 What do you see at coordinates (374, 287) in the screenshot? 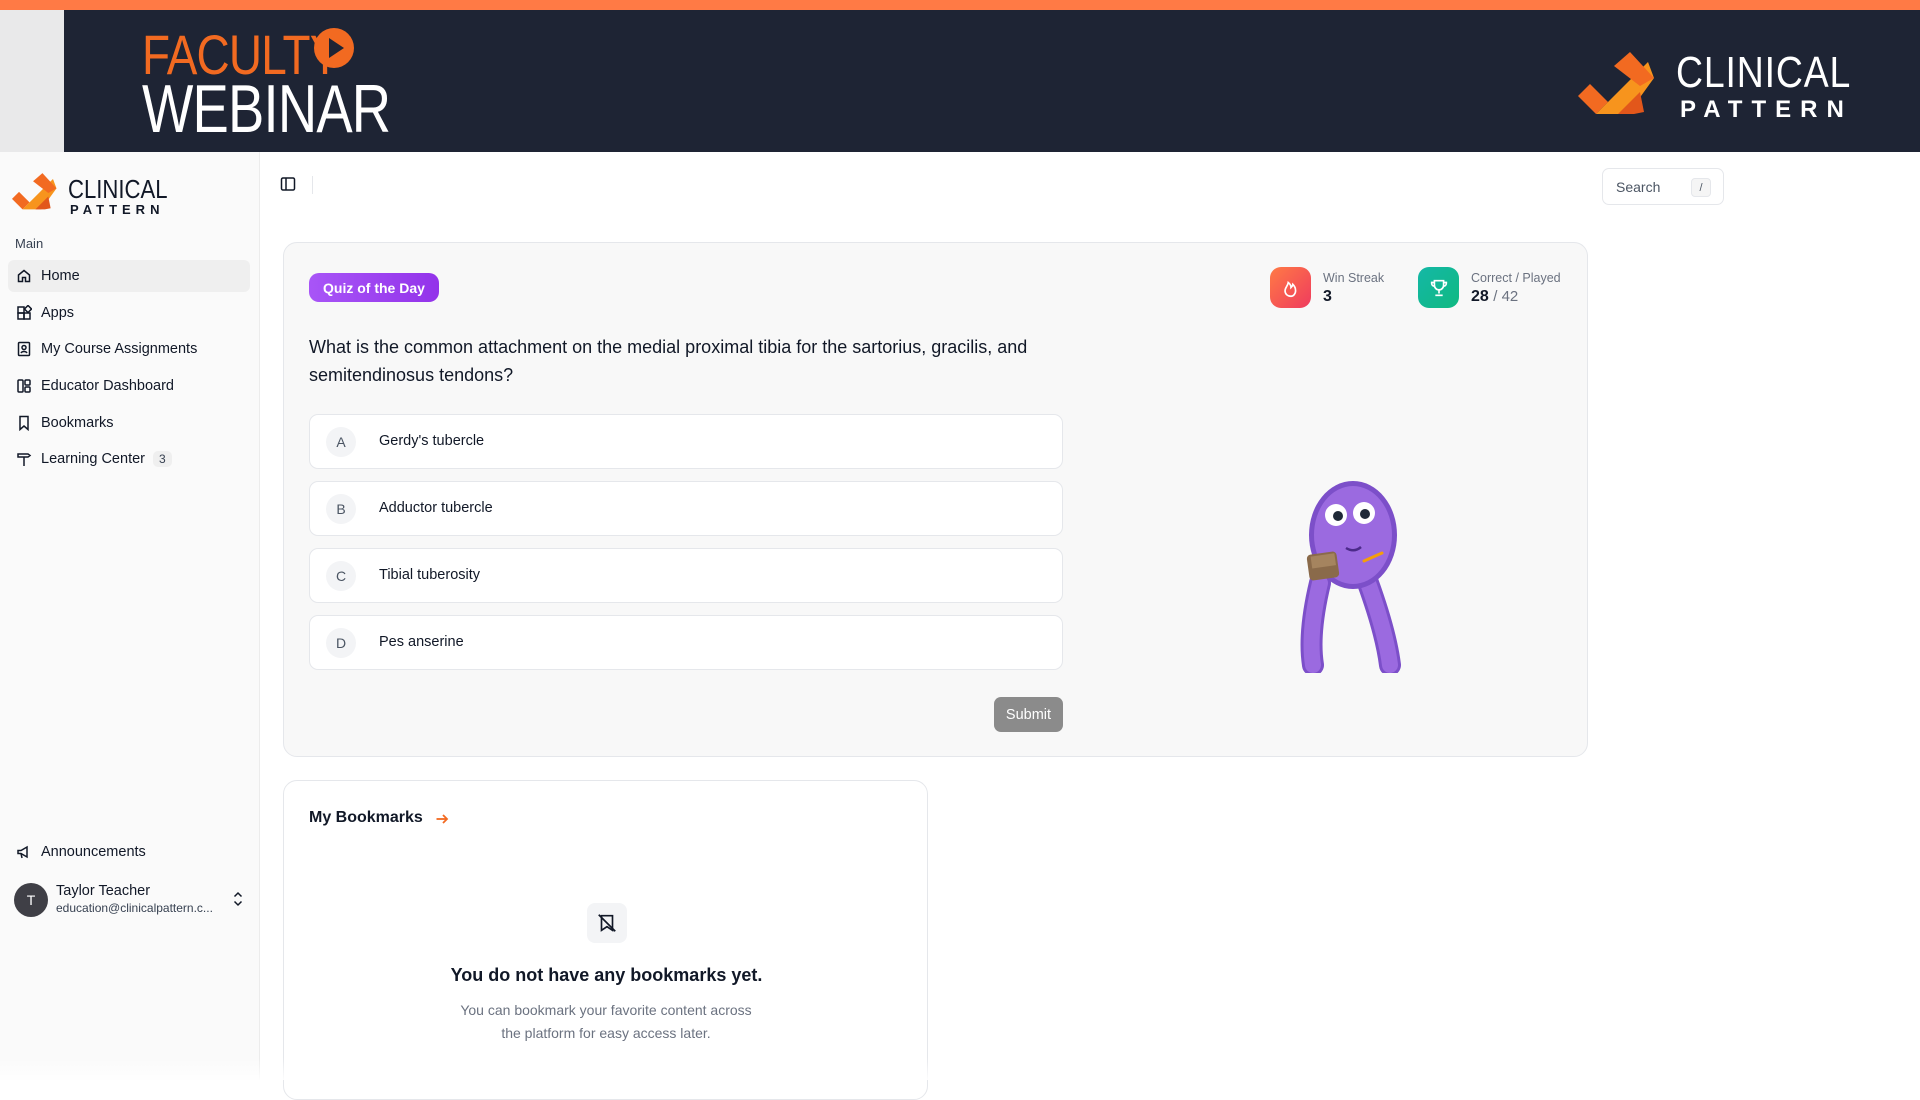
I see `quiz-badge: Quiz of the Day` at bounding box center [374, 287].